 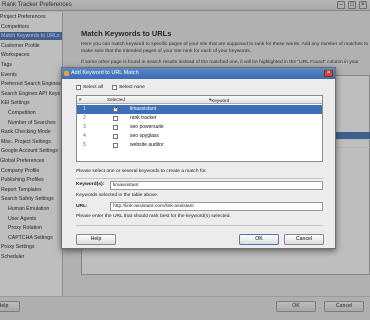 I want to click on keywords-field: limassistant, so click(x=216, y=185).